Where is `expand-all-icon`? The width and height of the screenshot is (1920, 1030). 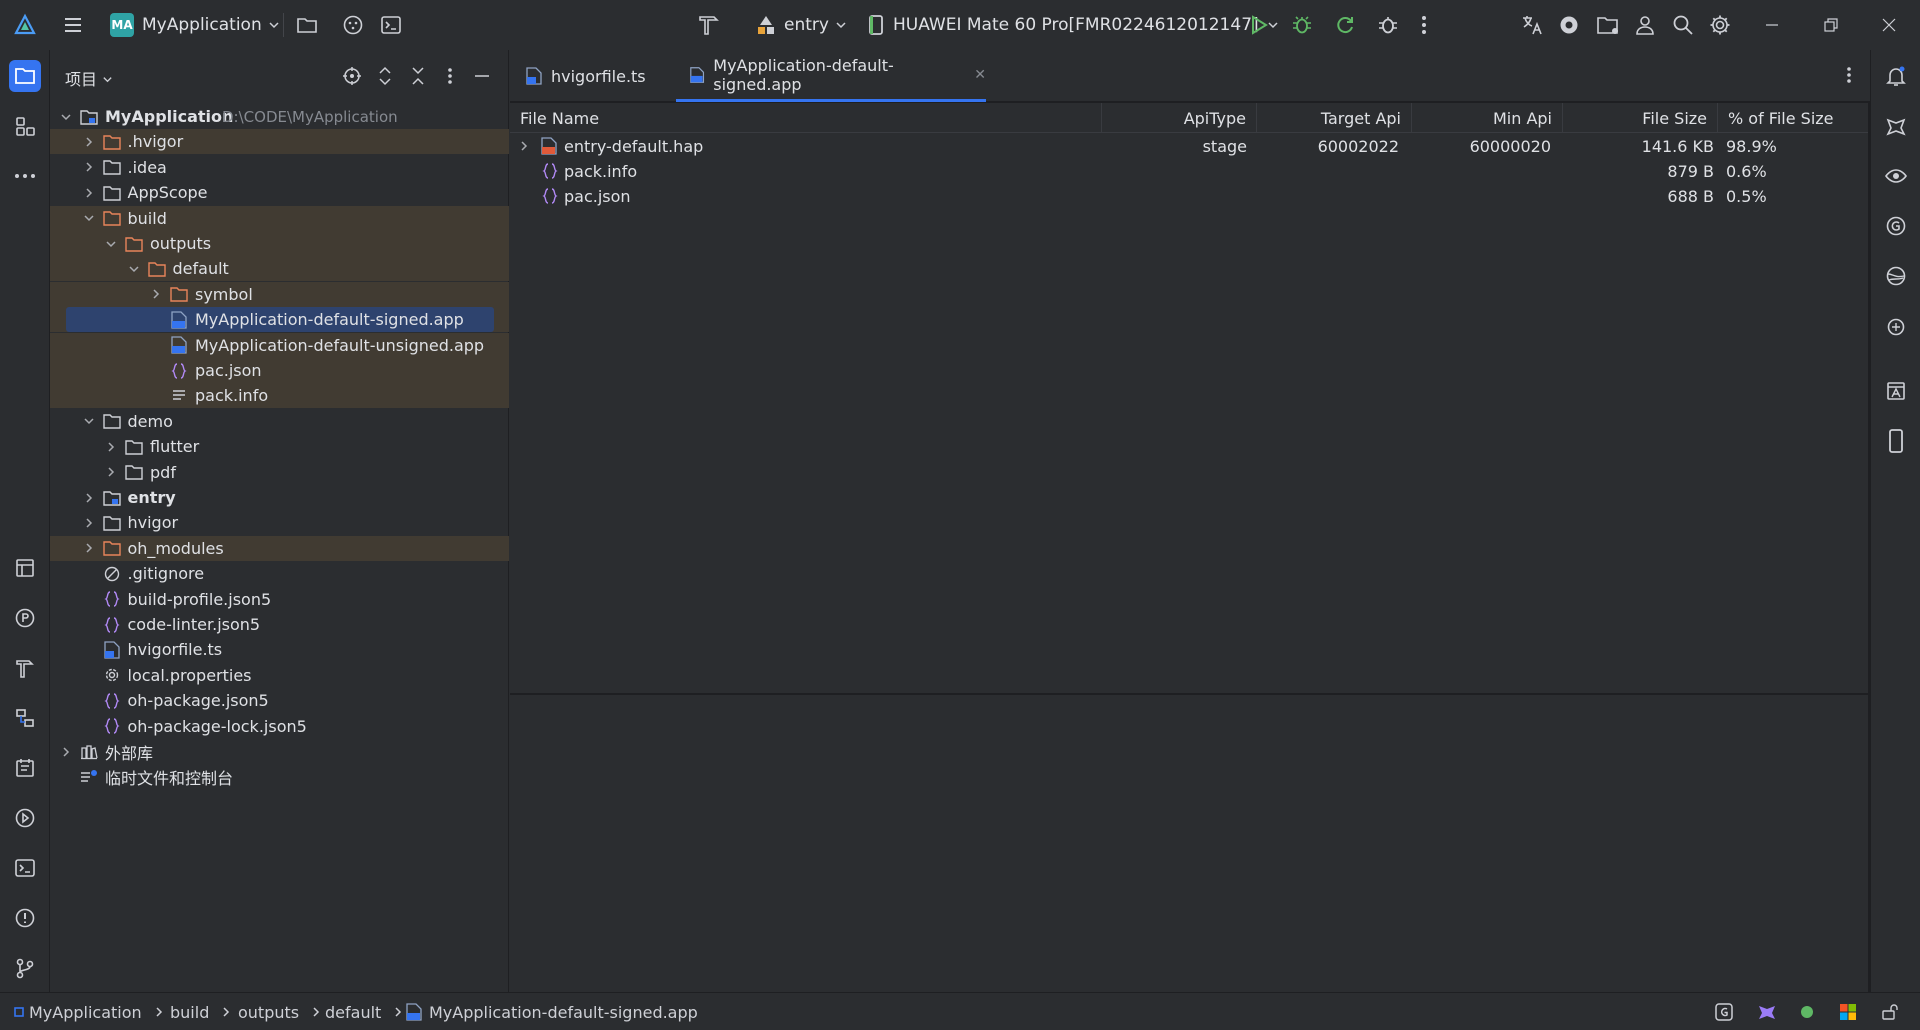
expand-all-icon is located at coordinates (385, 76).